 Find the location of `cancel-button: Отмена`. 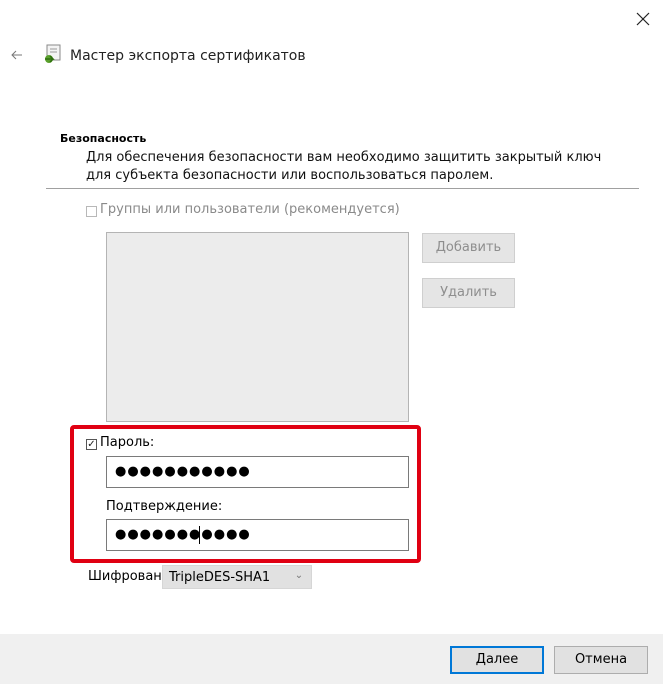

cancel-button: Отмена is located at coordinates (601, 660).